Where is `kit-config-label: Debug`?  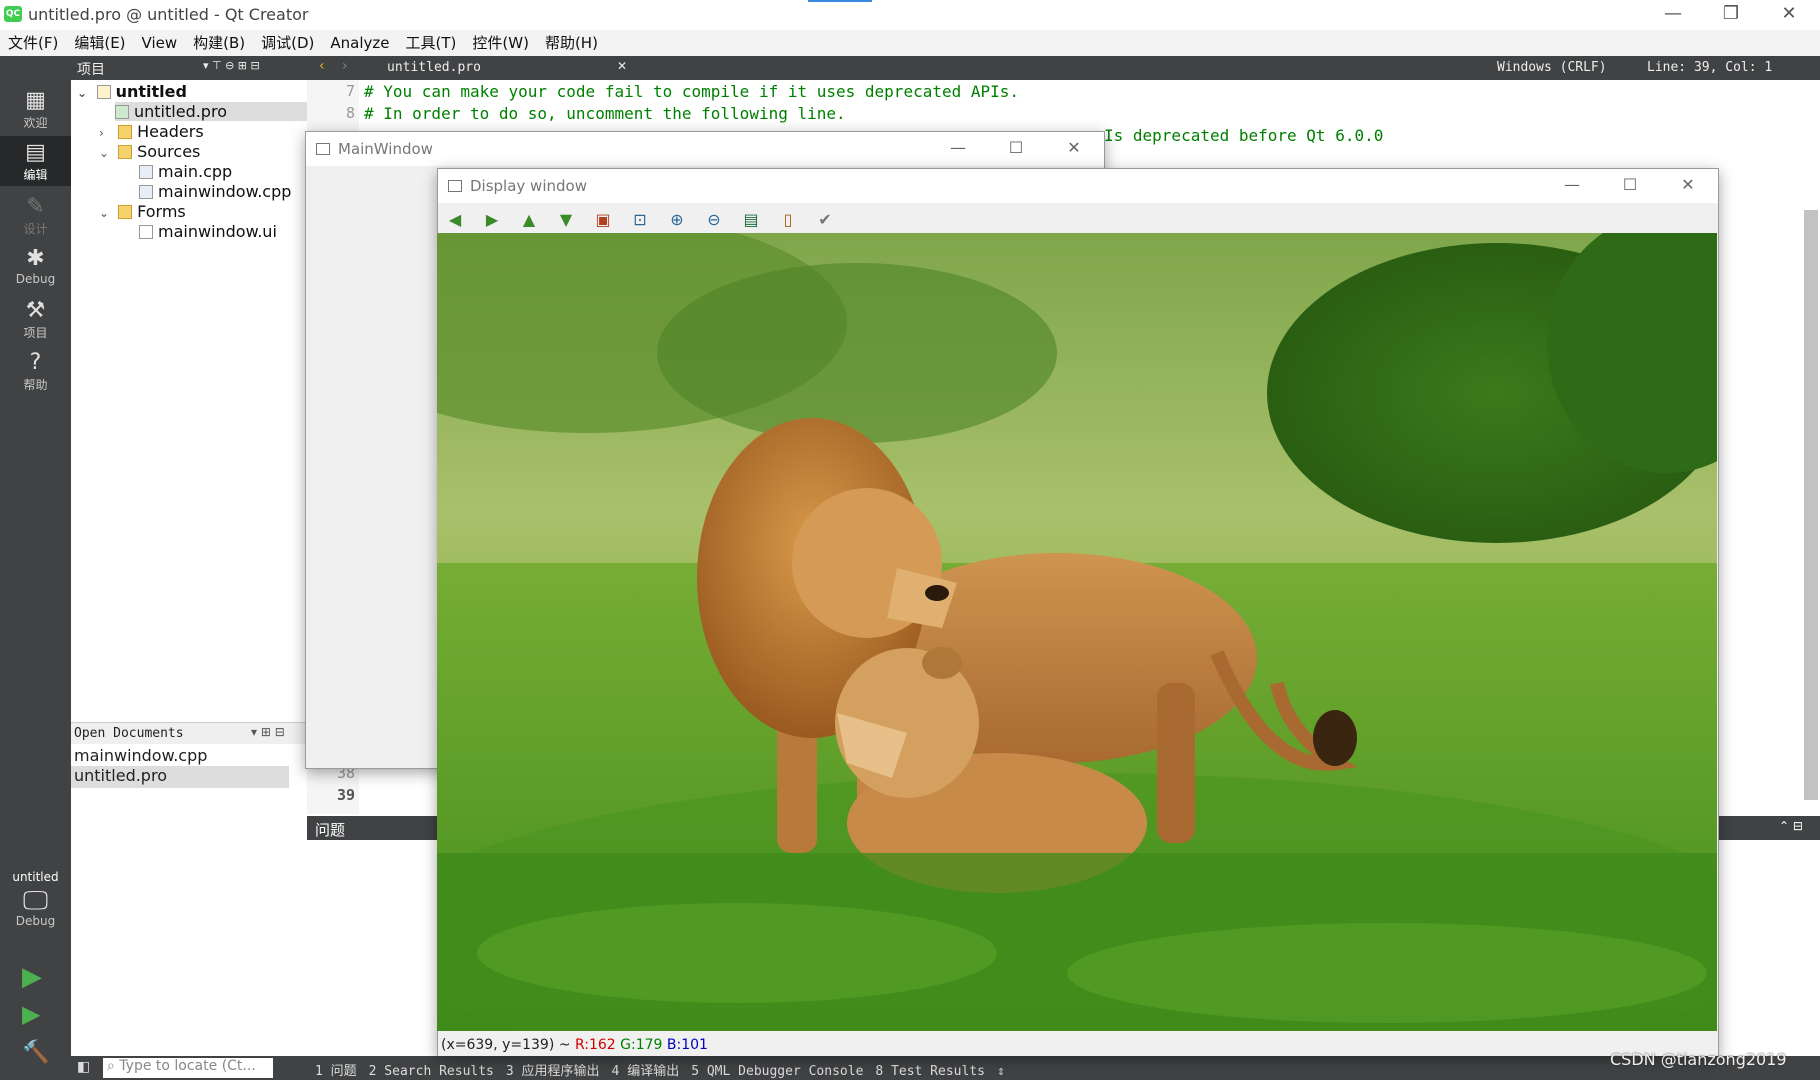 kit-config-label: Debug is located at coordinates (35, 921).